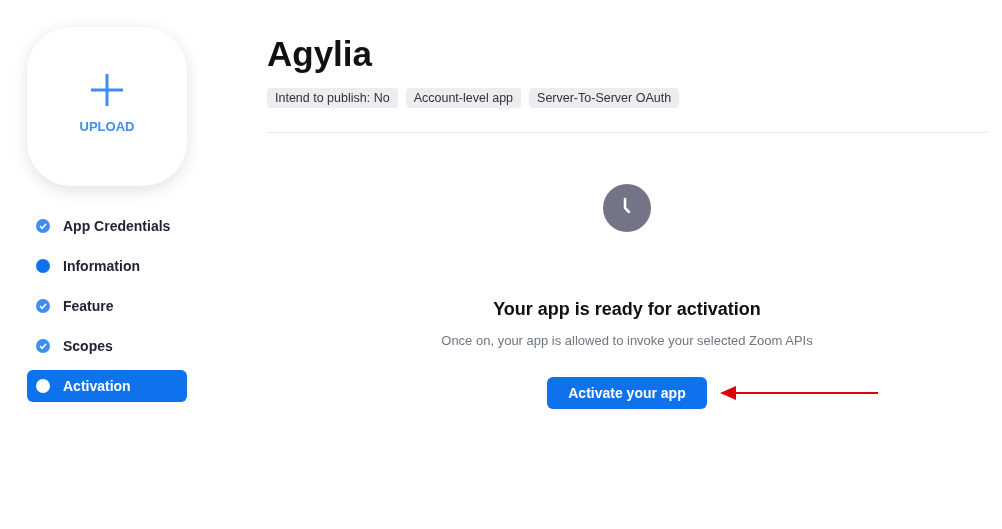 Image resolution: width=1002 pixels, height=529 pixels. What do you see at coordinates (107, 386) in the screenshot?
I see `step-item: Activation` at bounding box center [107, 386].